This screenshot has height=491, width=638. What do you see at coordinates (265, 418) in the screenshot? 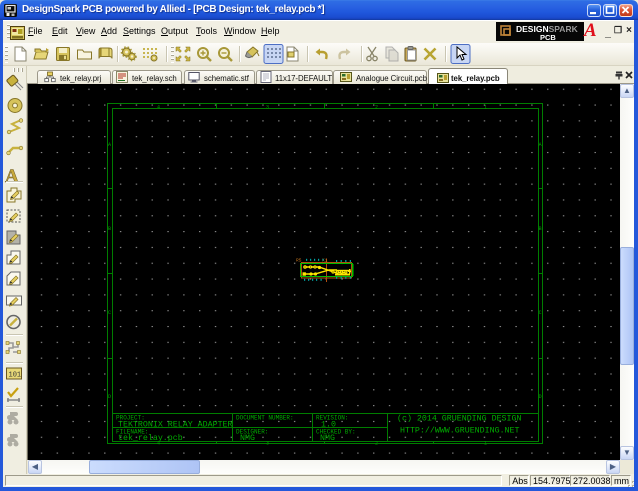
I see `svg-text: DOCUMENT NUMBER:` at bounding box center [265, 418].